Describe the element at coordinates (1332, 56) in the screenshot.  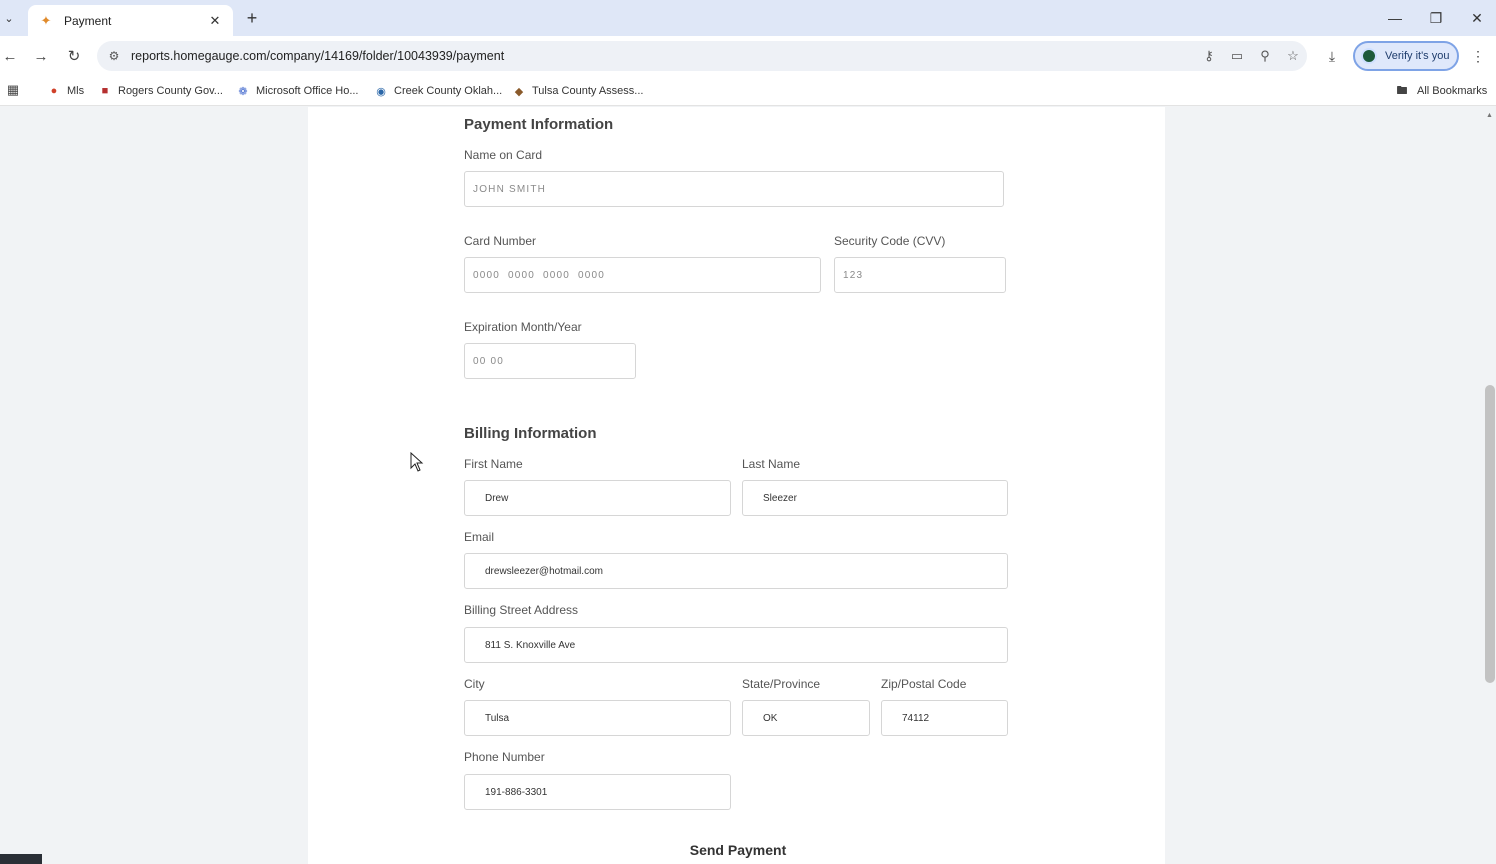
I see `download-icon: ⤓` at that location.